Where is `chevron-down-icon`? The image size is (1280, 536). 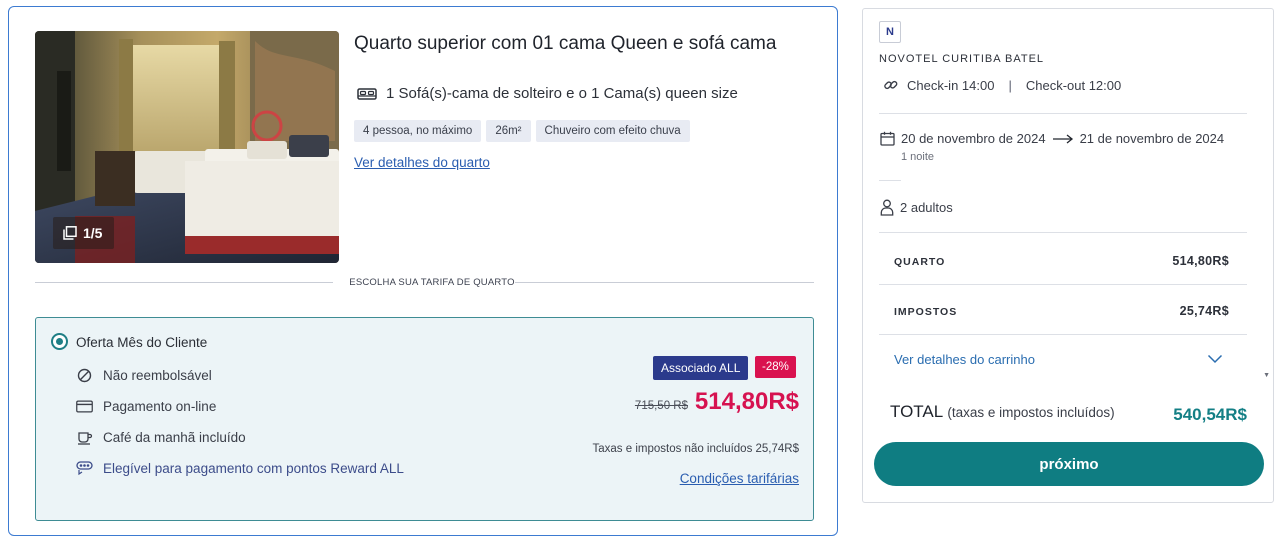 chevron-down-icon is located at coordinates (1215, 359).